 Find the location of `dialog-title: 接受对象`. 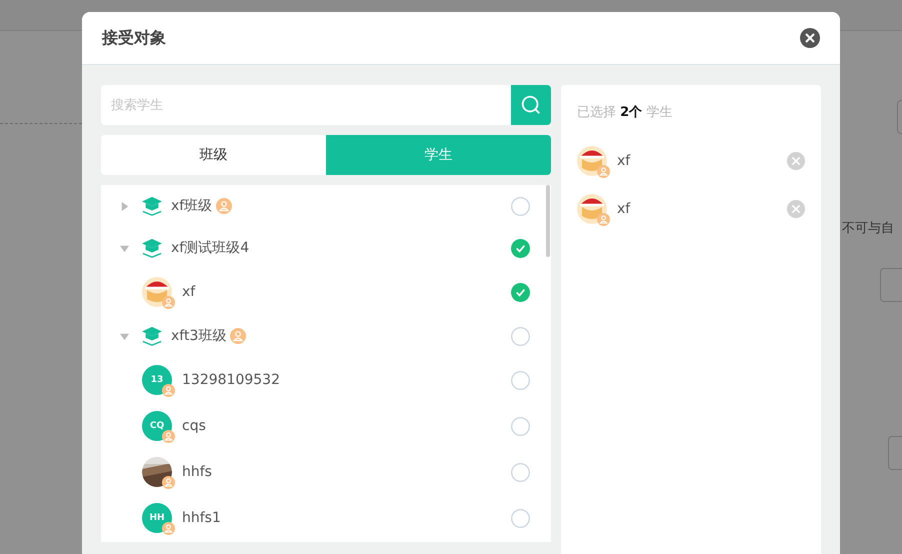

dialog-title: 接受对象 is located at coordinates (134, 38).